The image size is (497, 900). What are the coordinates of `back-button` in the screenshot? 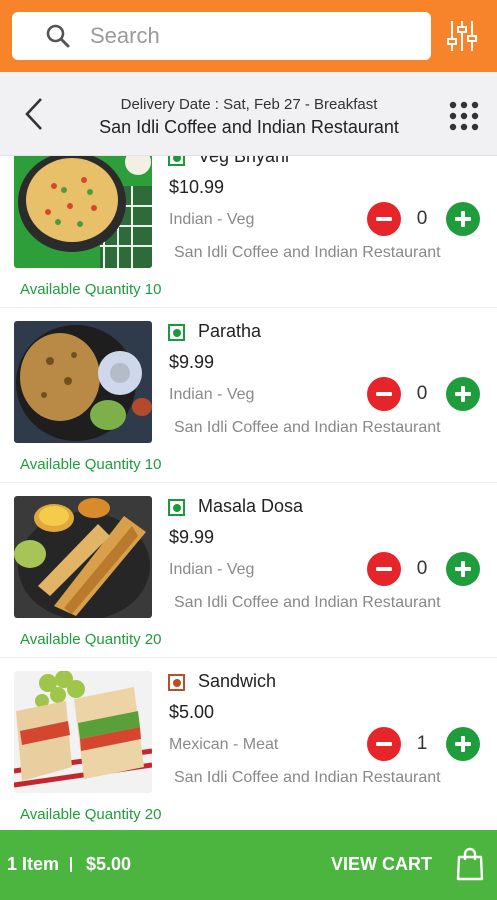 It's located at (34, 114).